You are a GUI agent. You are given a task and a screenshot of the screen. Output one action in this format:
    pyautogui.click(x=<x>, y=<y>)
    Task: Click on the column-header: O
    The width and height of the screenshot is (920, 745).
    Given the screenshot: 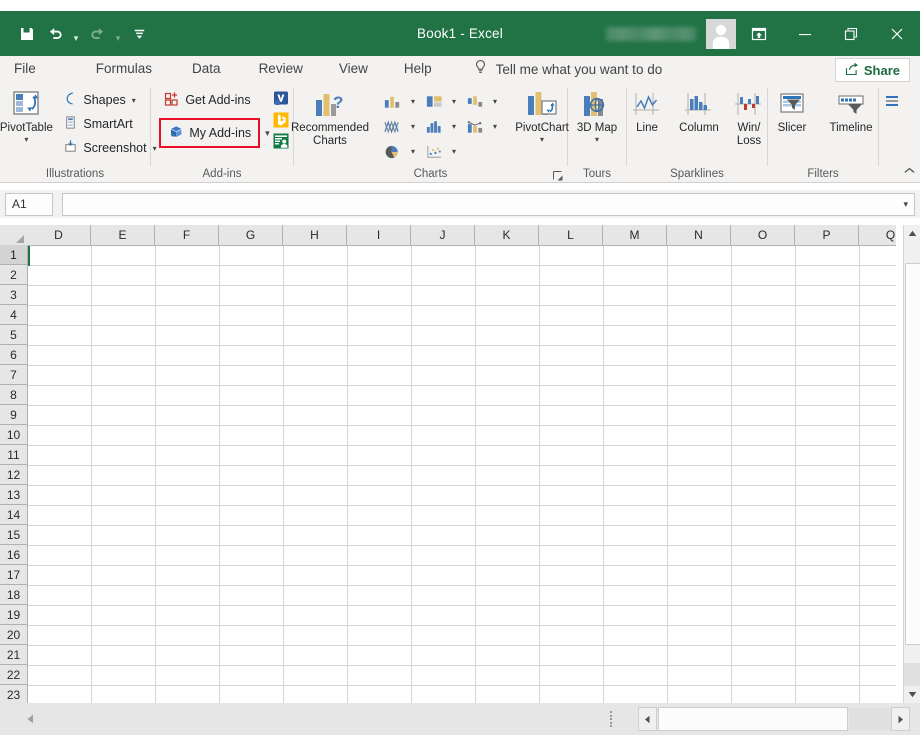 What is the action you would take?
    pyautogui.click(x=763, y=235)
    